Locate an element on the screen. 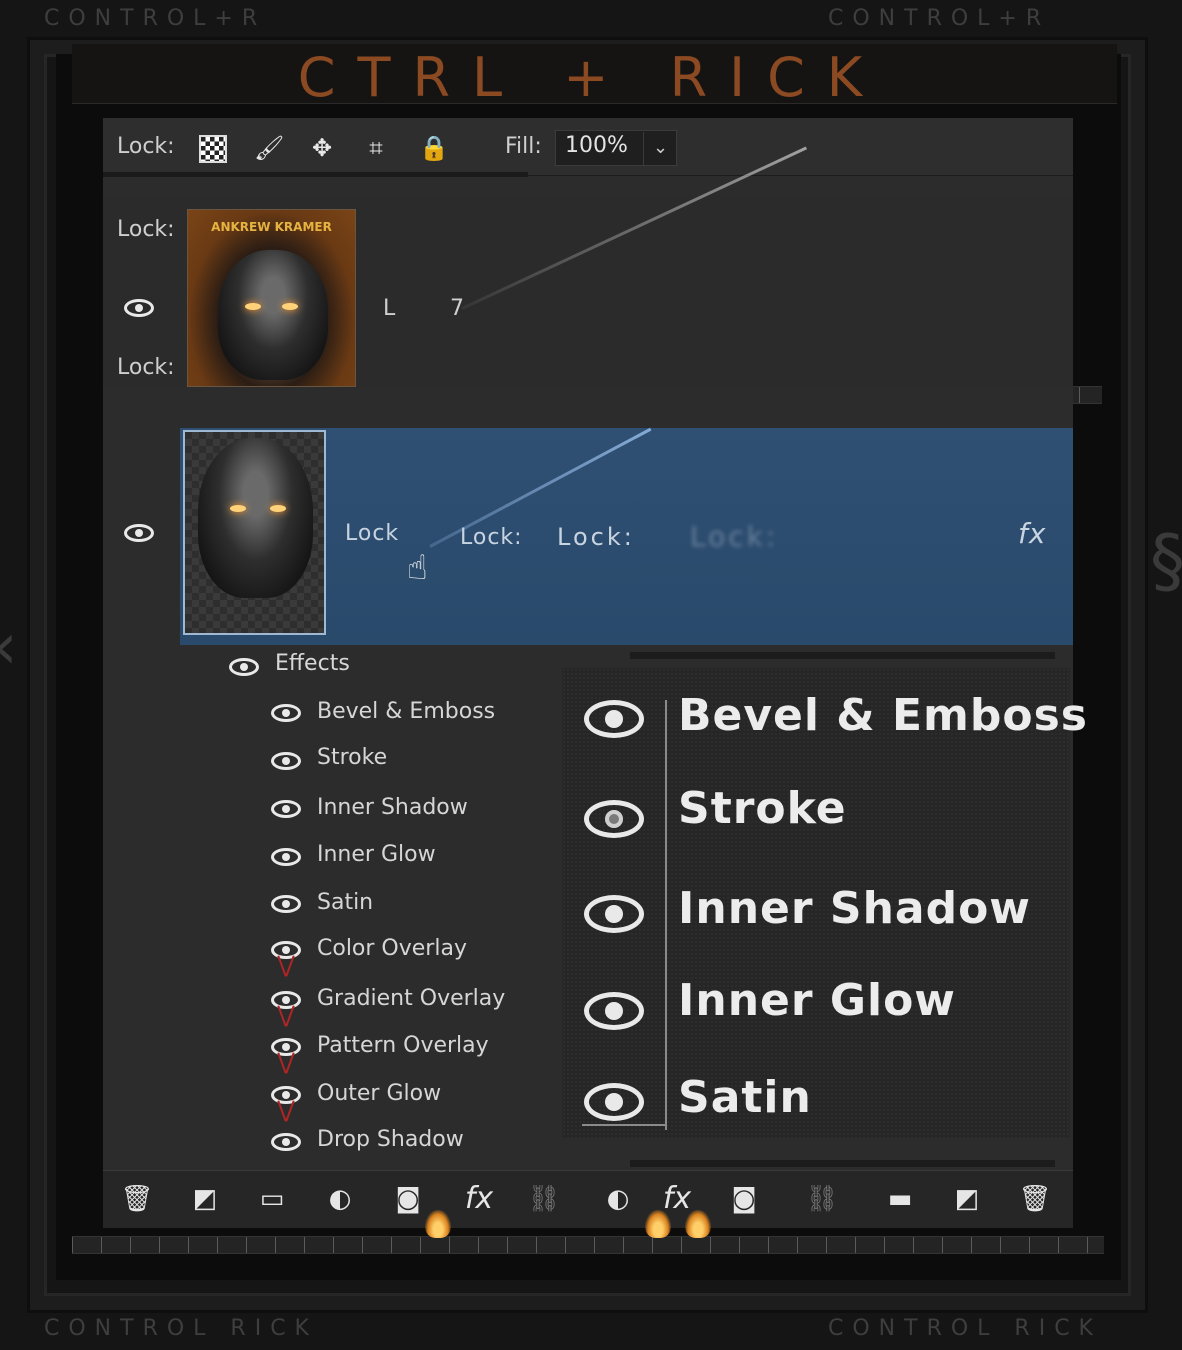  layer2-lock-text-b: Lock: is located at coordinates (491, 537).